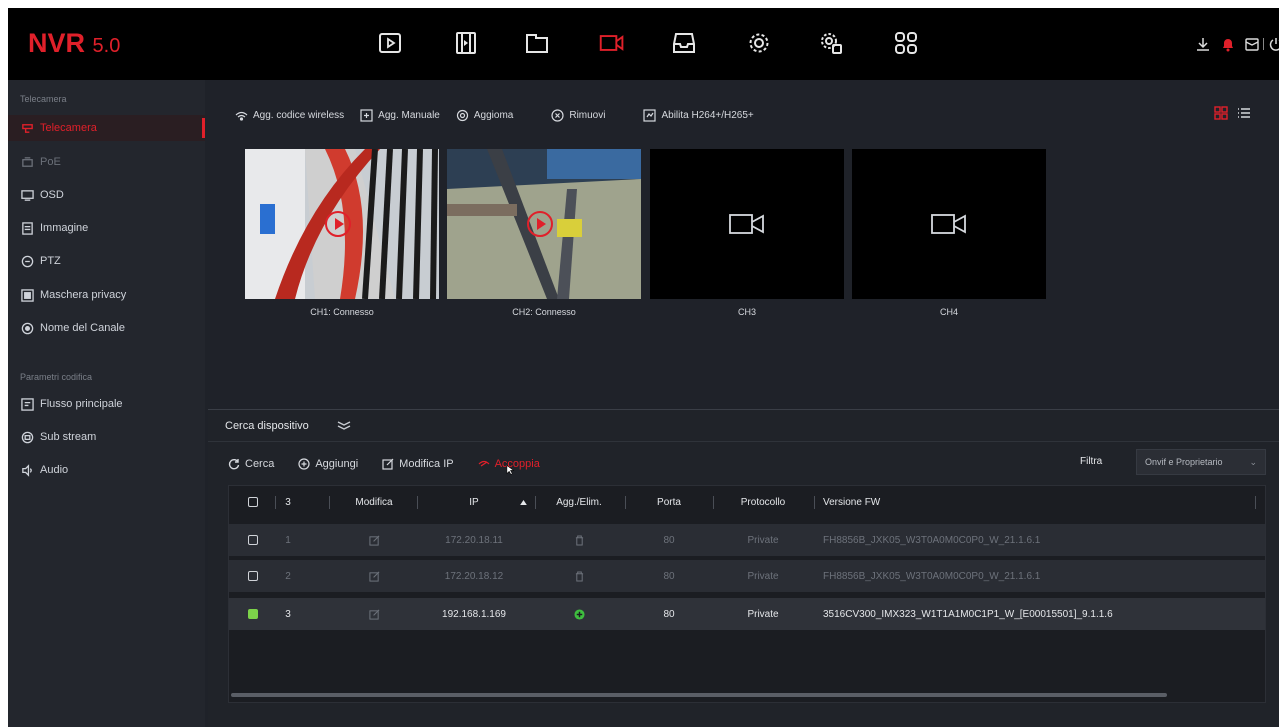 This screenshot has width=1279, height=727. What do you see at coordinates (537, 43) in the screenshot?
I see `folder-icon` at bounding box center [537, 43].